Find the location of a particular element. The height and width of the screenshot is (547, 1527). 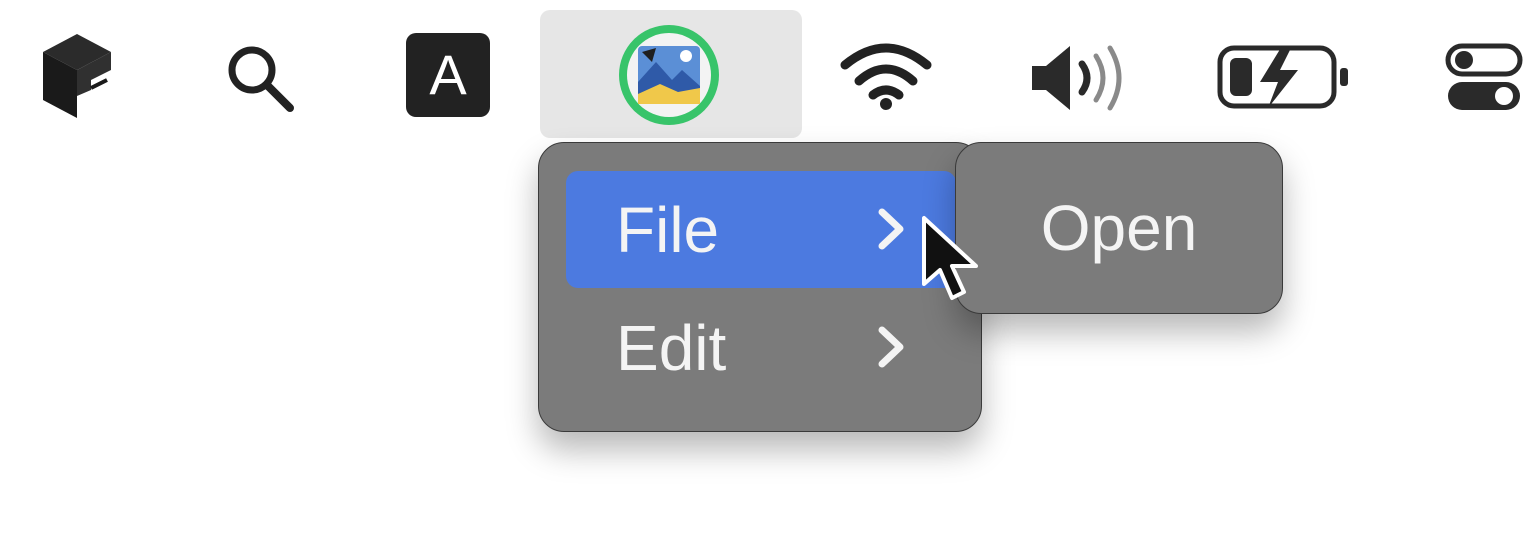

wifi-icon is located at coordinates (886, 76).